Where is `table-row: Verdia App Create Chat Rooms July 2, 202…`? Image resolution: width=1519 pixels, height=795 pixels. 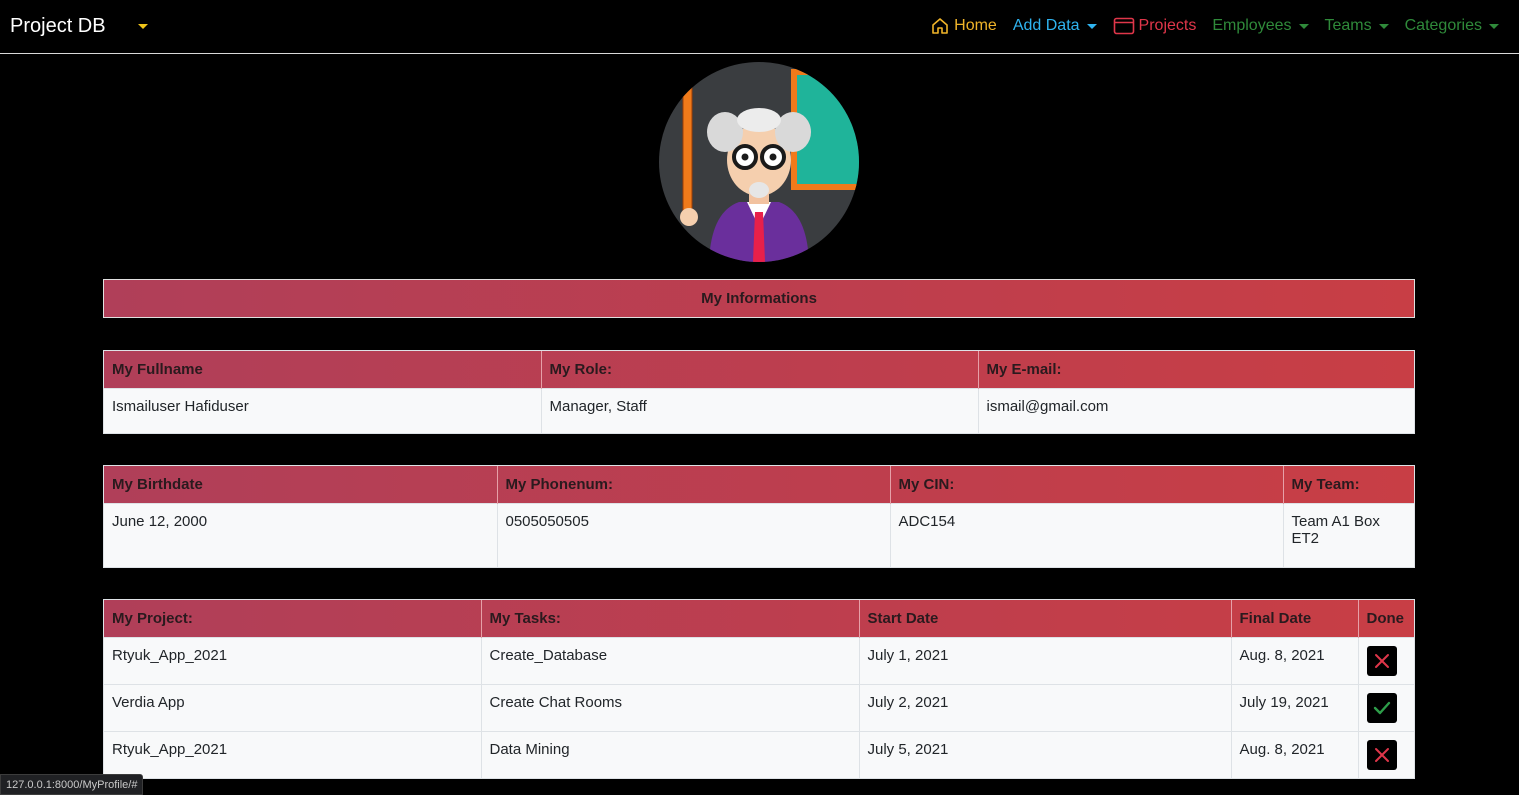 table-row: Verdia App Create Chat Rooms July 2, 202… is located at coordinates (759, 707).